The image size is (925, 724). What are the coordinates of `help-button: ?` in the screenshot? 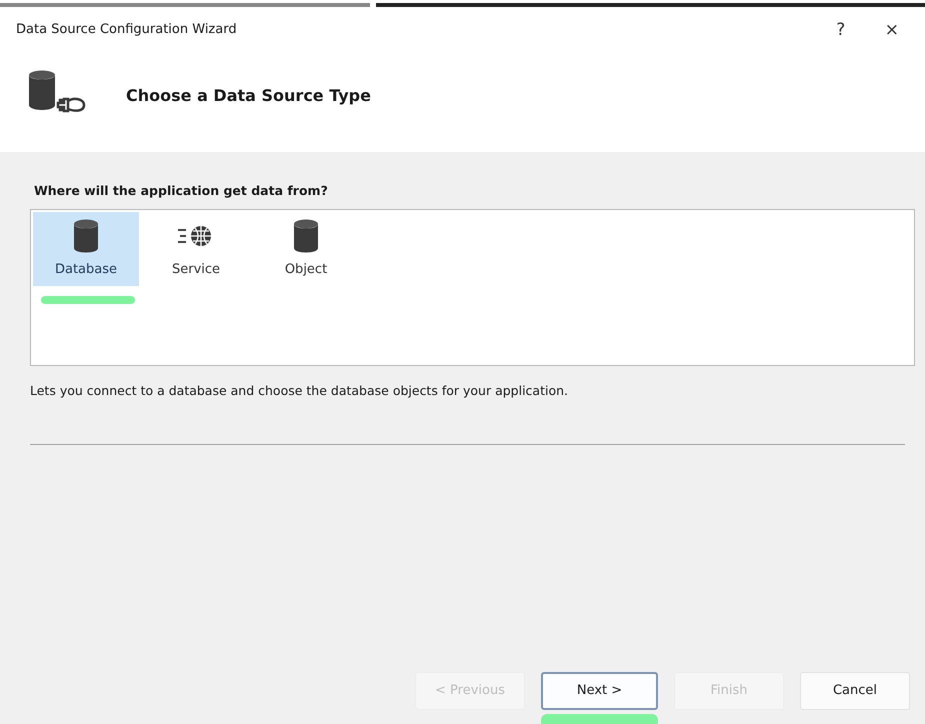 It's located at (841, 30).